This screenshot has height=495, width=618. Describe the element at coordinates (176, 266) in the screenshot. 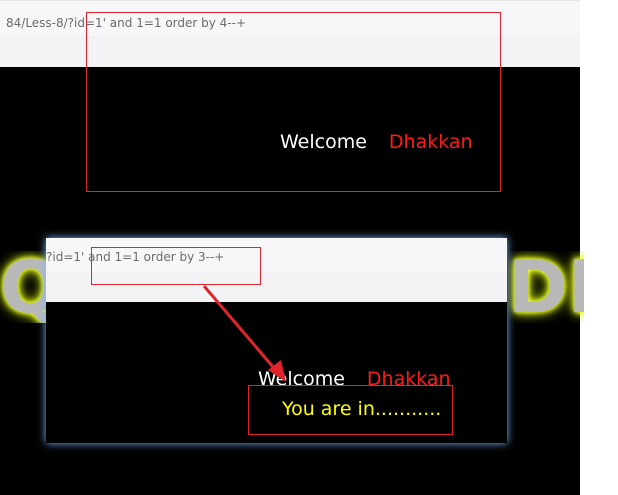

I see `annotation-box-query` at that location.